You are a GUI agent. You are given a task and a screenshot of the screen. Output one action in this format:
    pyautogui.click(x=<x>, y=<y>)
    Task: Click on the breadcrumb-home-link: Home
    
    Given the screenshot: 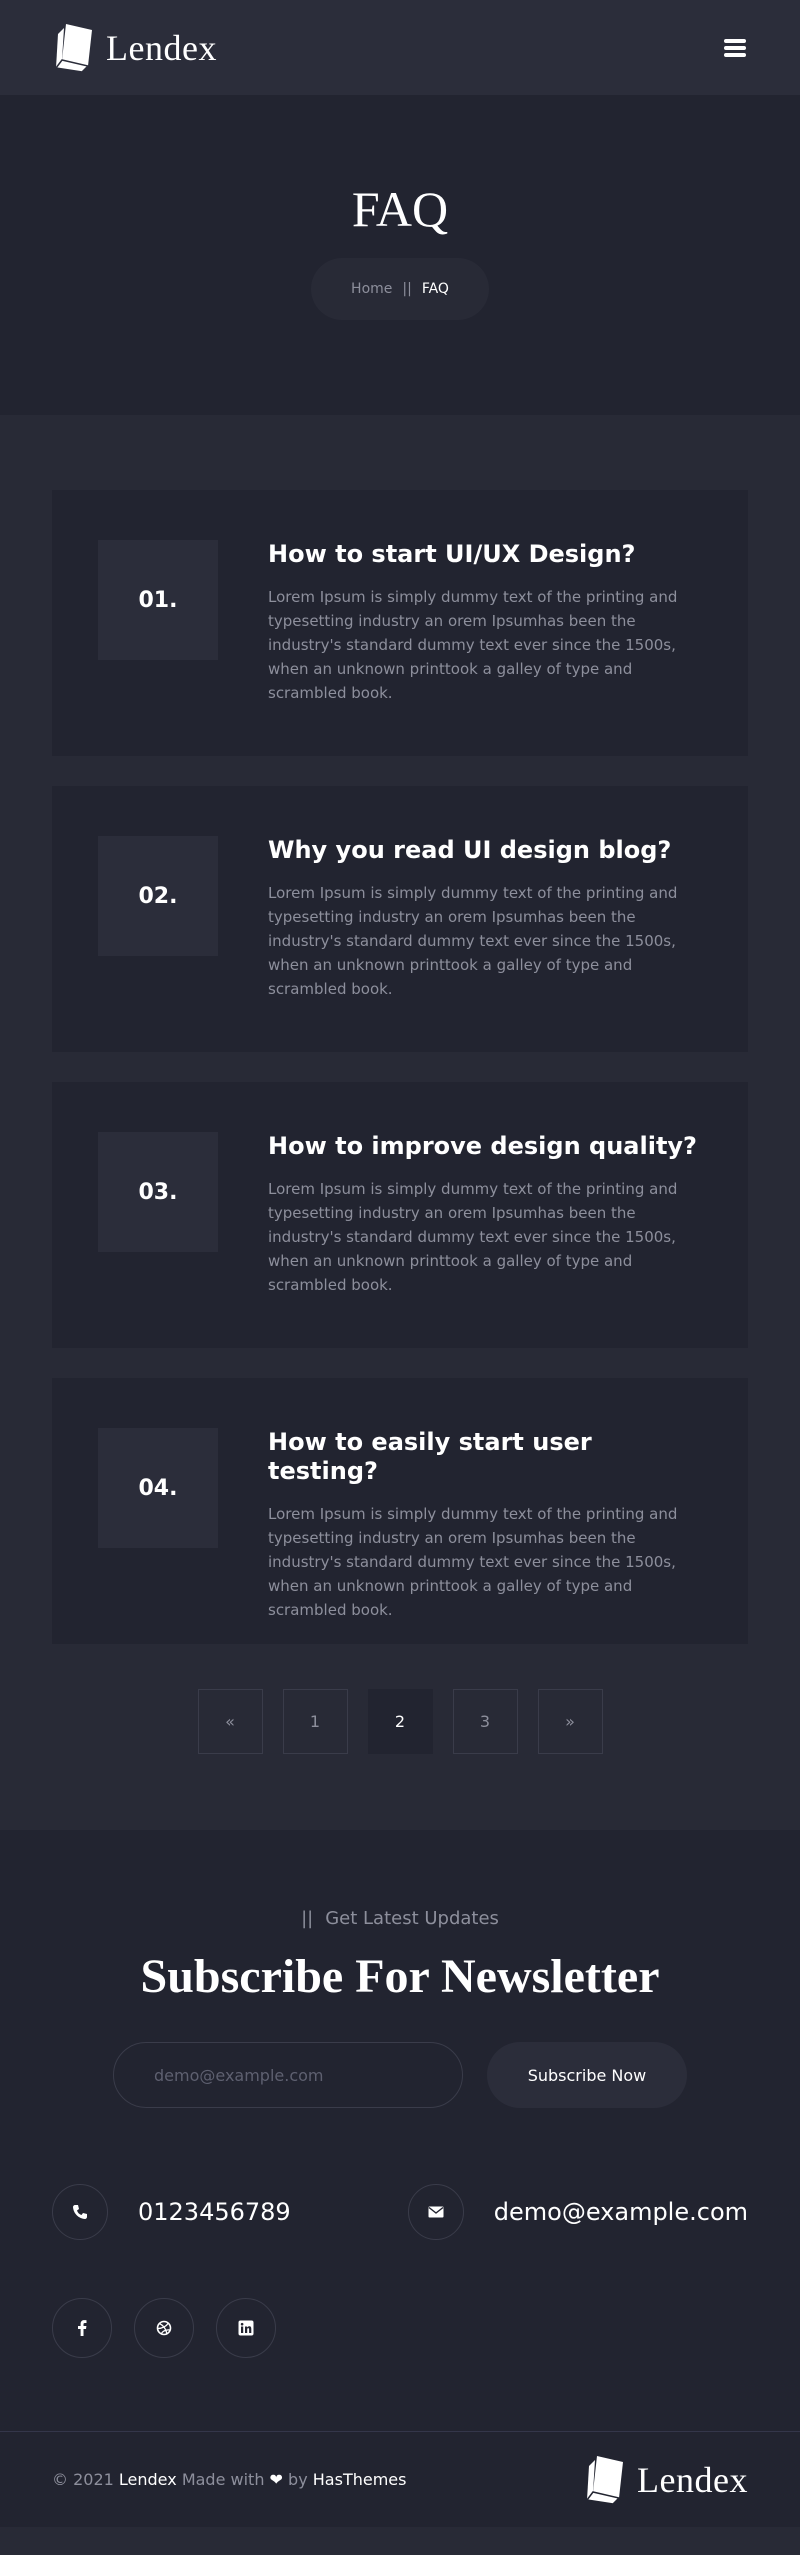 What is the action you would take?
    pyautogui.click(x=371, y=289)
    